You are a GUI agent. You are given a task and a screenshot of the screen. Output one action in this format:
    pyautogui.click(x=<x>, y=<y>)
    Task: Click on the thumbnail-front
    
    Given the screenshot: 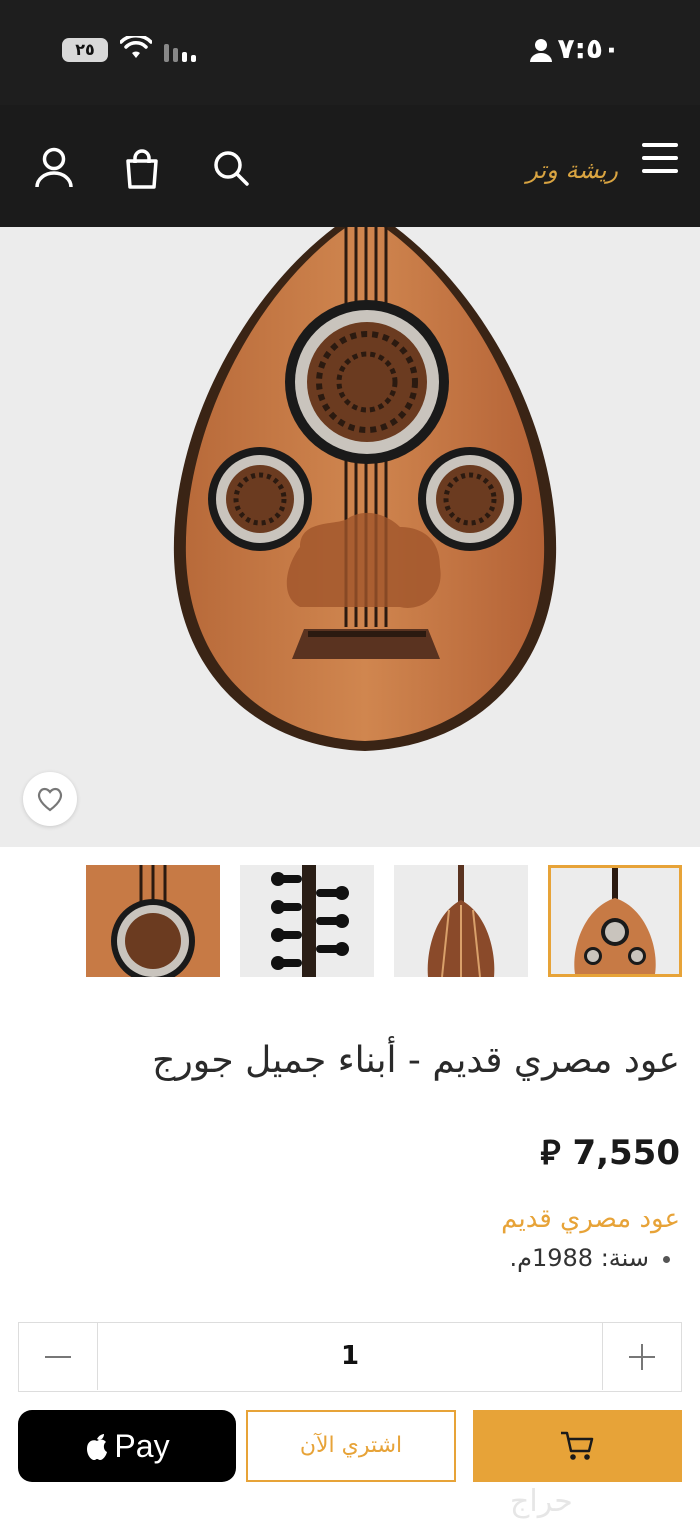 What is the action you would take?
    pyautogui.click(x=615, y=921)
    